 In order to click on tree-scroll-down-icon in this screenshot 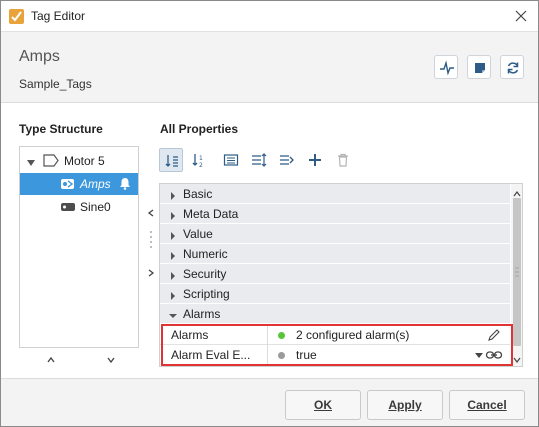, I will do `click(111, 358)`.